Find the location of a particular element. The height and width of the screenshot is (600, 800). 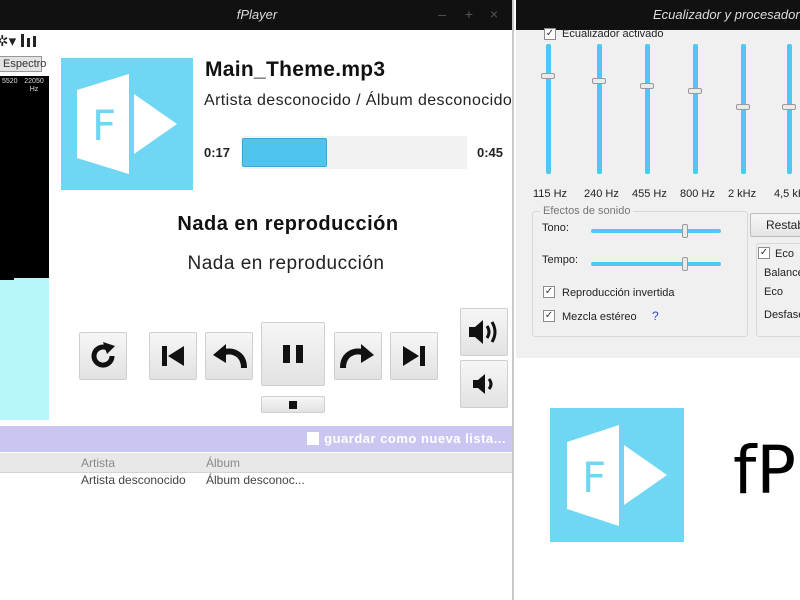

volume-up-icon is located at coordinates (483, 332).